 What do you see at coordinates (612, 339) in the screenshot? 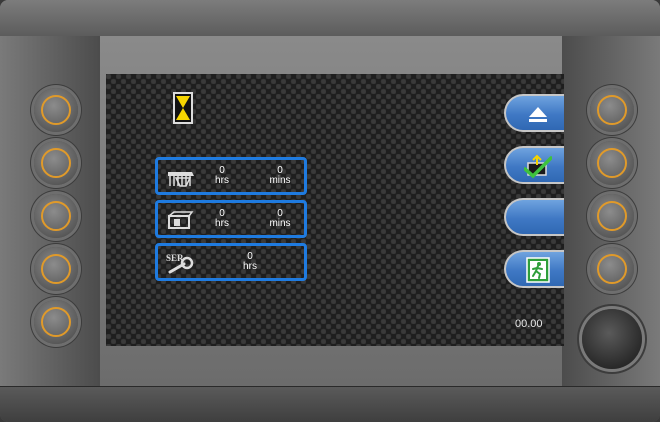
I see `rotary-knob` at bounding box center [612, 339].